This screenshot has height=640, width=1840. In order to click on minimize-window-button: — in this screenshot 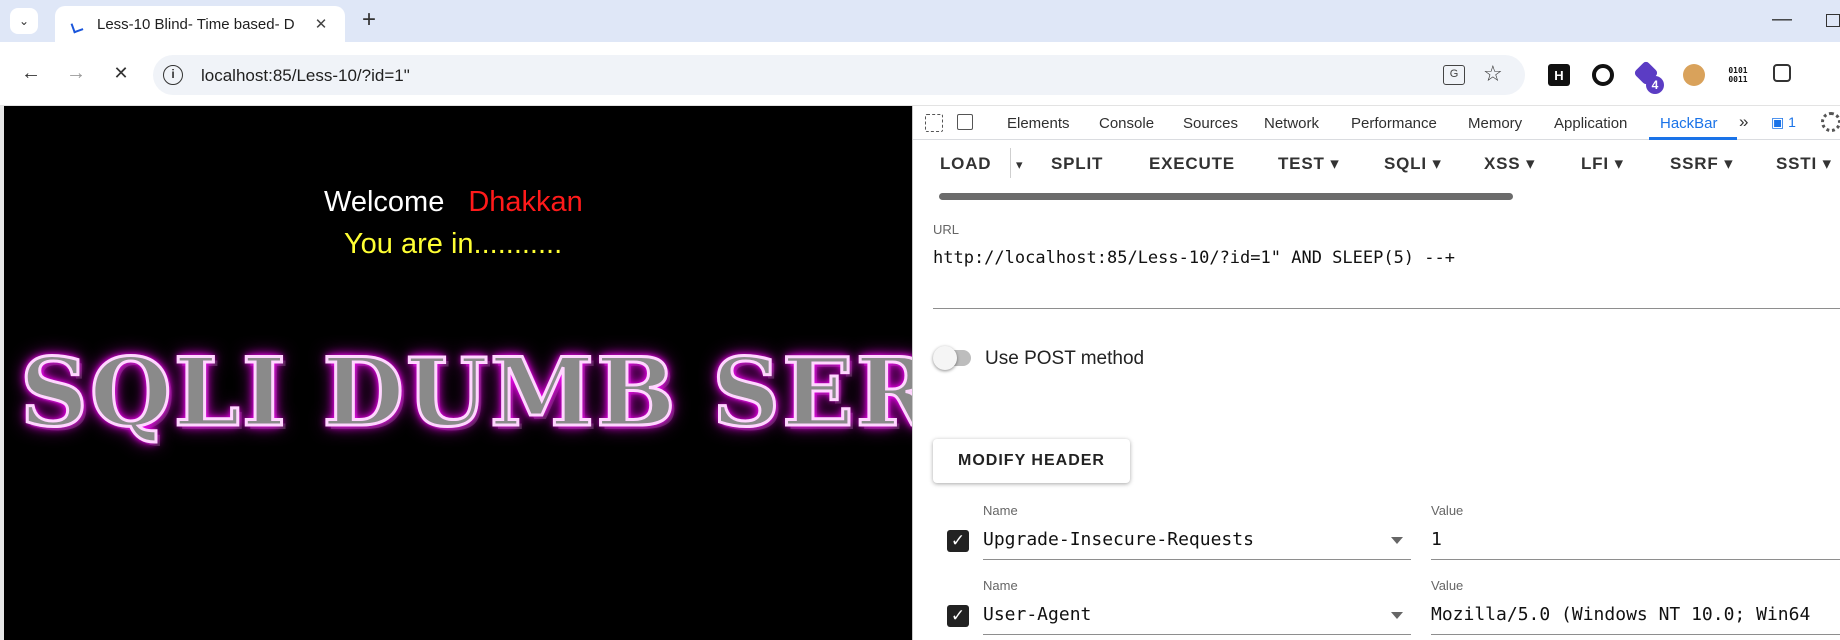, I will do `click(1782, 21)`.